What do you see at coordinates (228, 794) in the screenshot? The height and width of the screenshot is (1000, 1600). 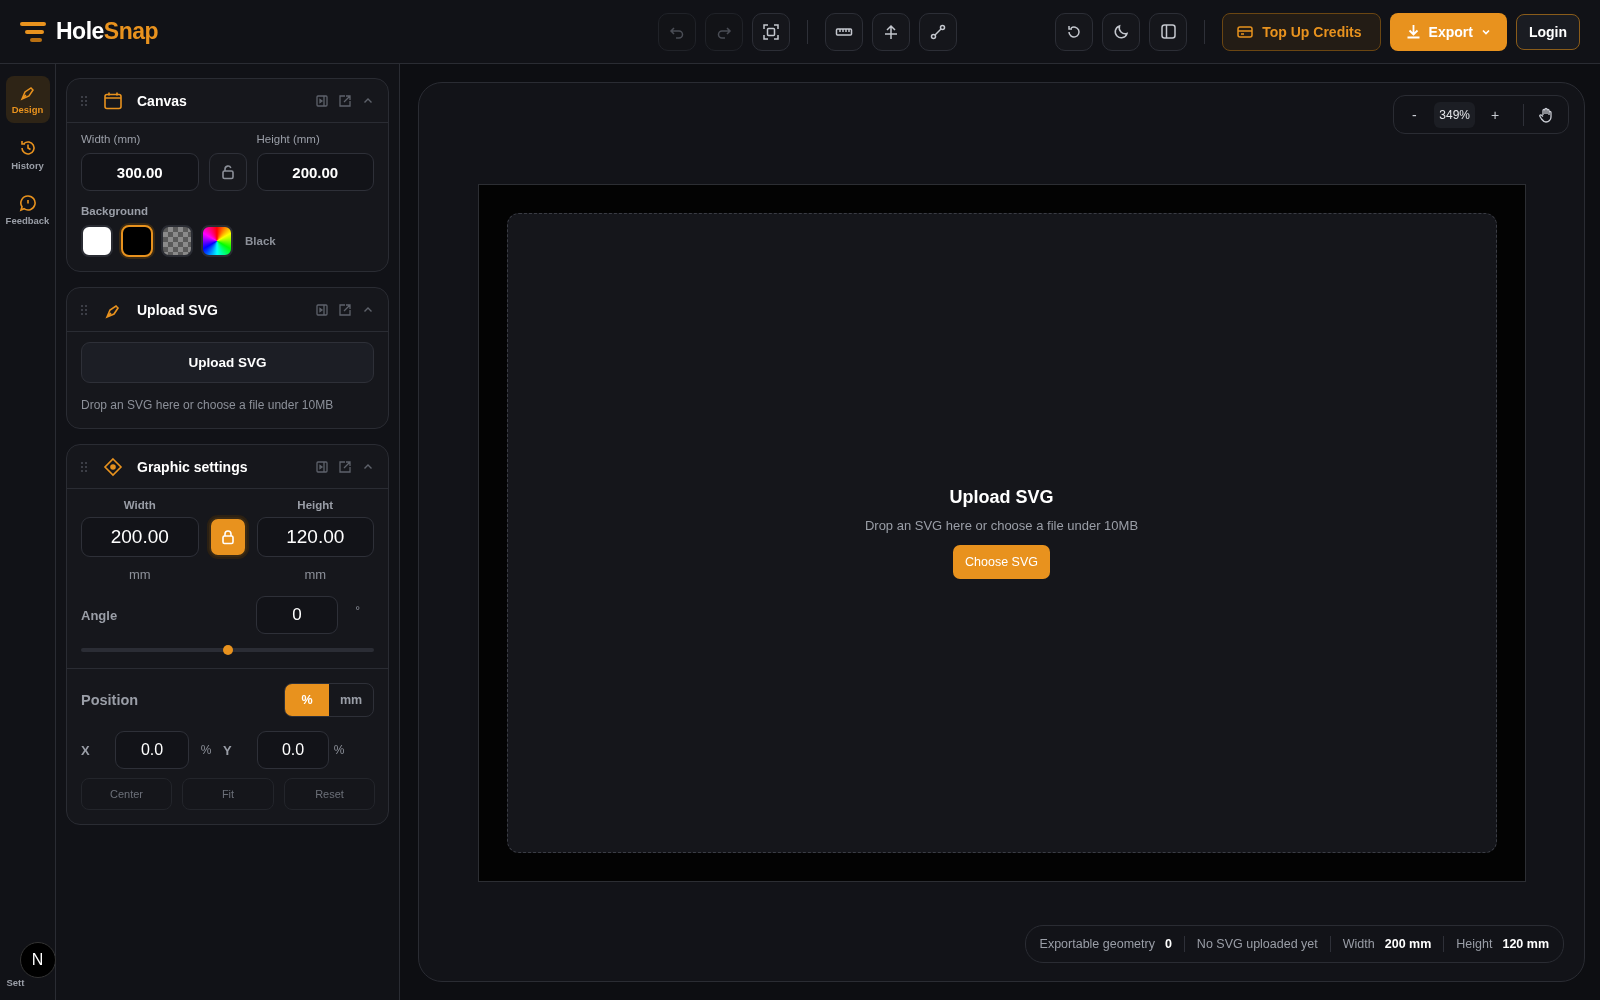 I see `position-button: Fit` at bounding box center [228, 794].